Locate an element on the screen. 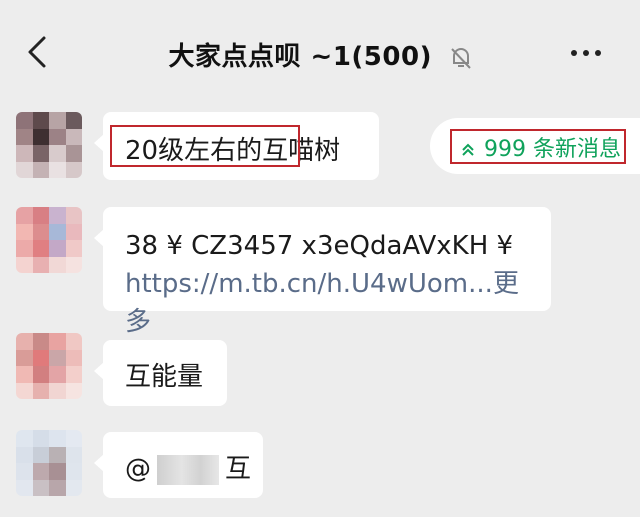 The width and height of the screenshot is (640, 517). more-dots-icon is located at coordinates (586, 53).